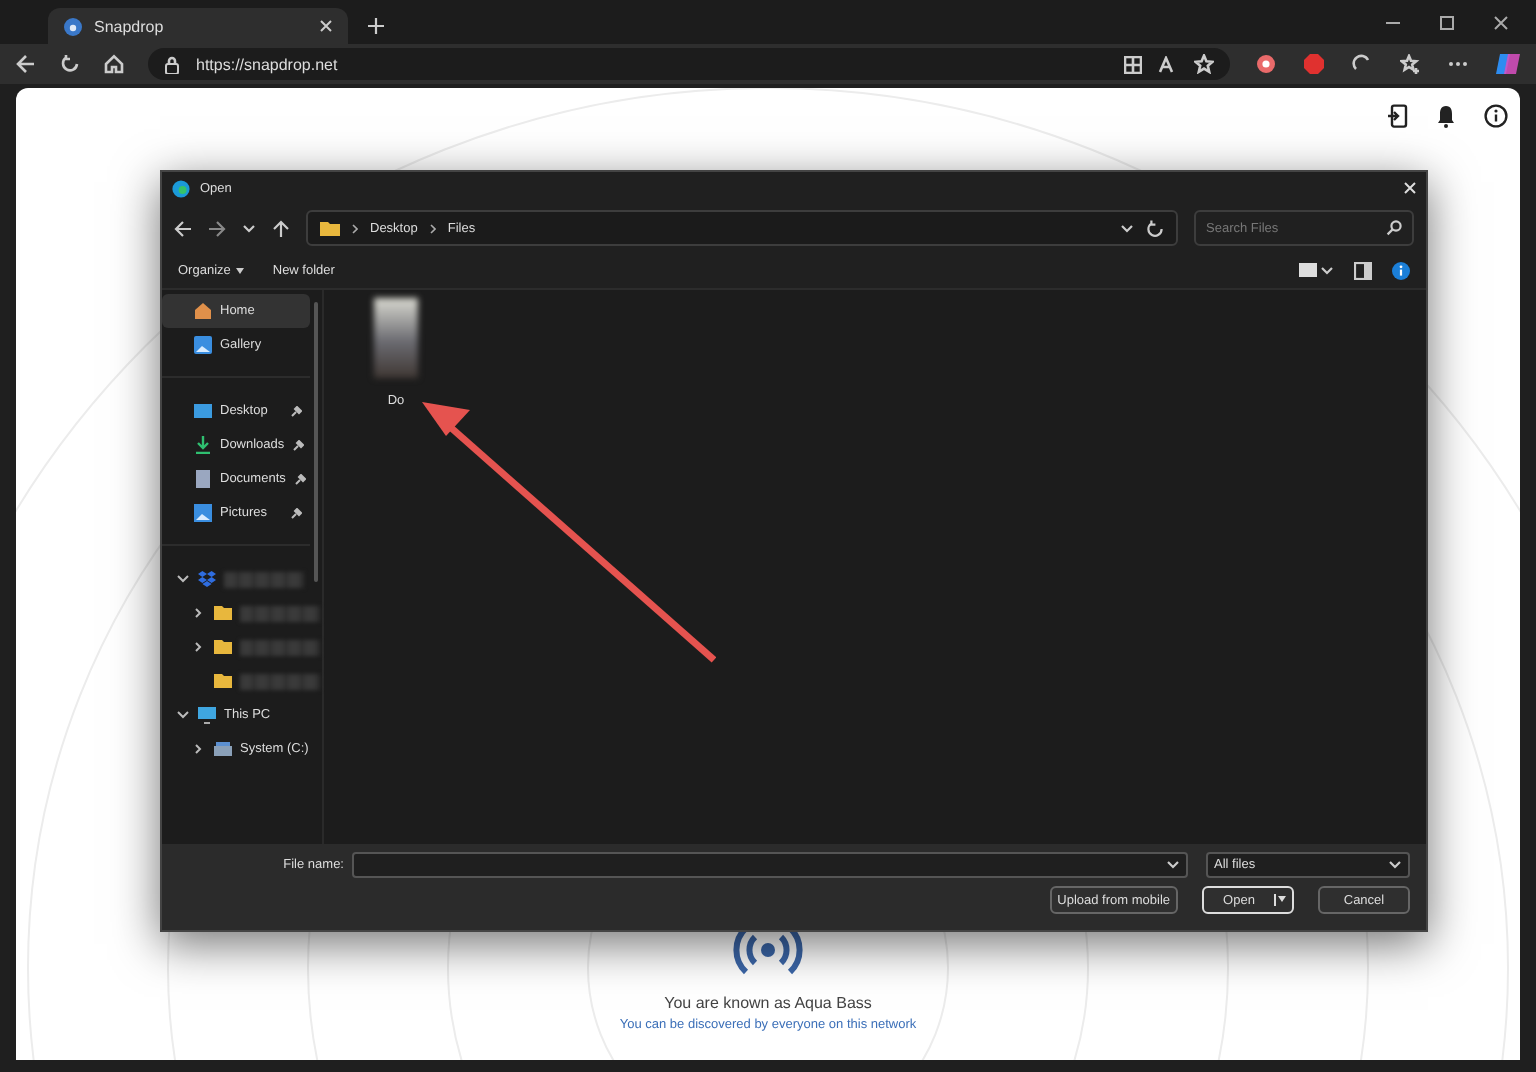 The height and width of the screenshot is (1072, 1536). Describe the element at coordinates (1133, 64) in the screenshot. I see `split-screen-icon` at that location.